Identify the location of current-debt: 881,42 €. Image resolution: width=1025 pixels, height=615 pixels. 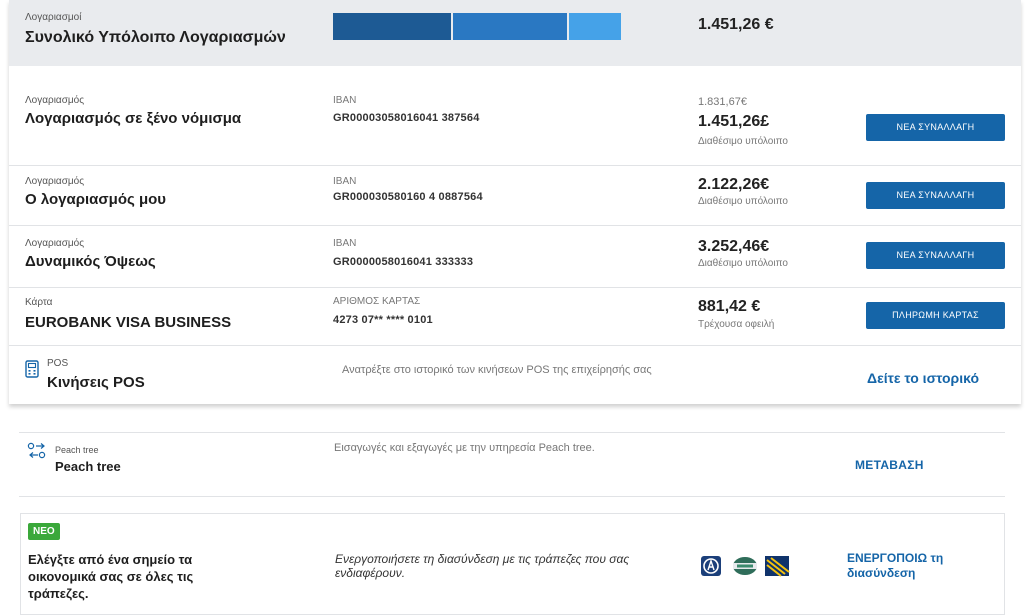
(729, 306).